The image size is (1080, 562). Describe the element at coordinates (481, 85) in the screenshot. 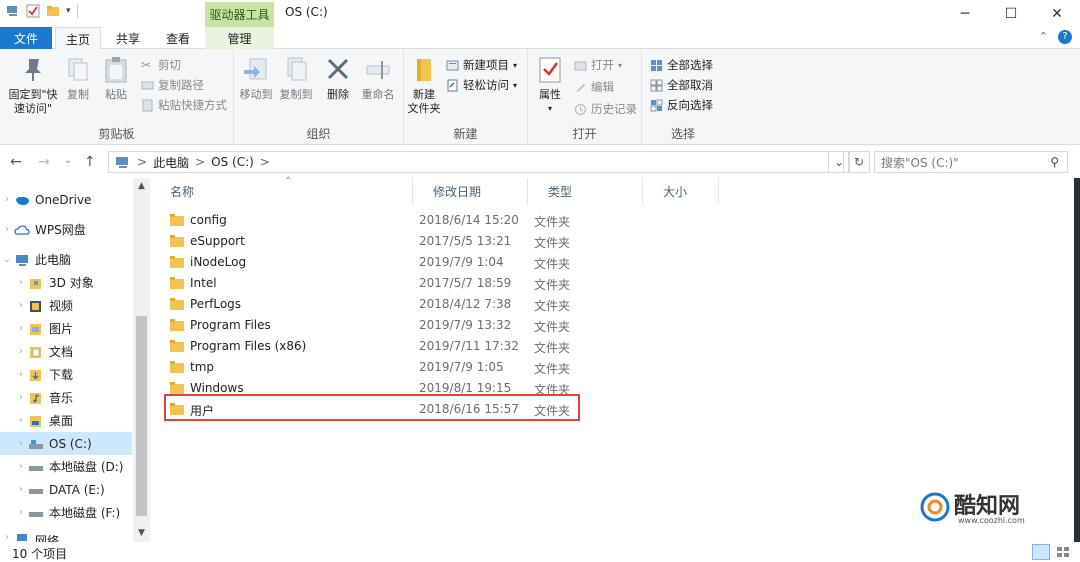

I see `easy-access-button: 轻松访问 ▾` at that location.